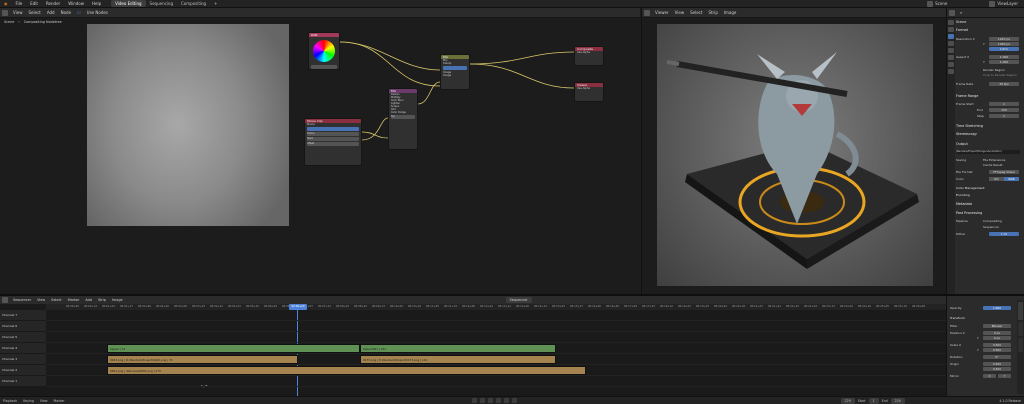 This screenshot has height=404, width=1024. What do you see at coordinates (712, 12) in the screenshot?
I see `preview-menu-strip: Strip` at bounding box center [712, 12].